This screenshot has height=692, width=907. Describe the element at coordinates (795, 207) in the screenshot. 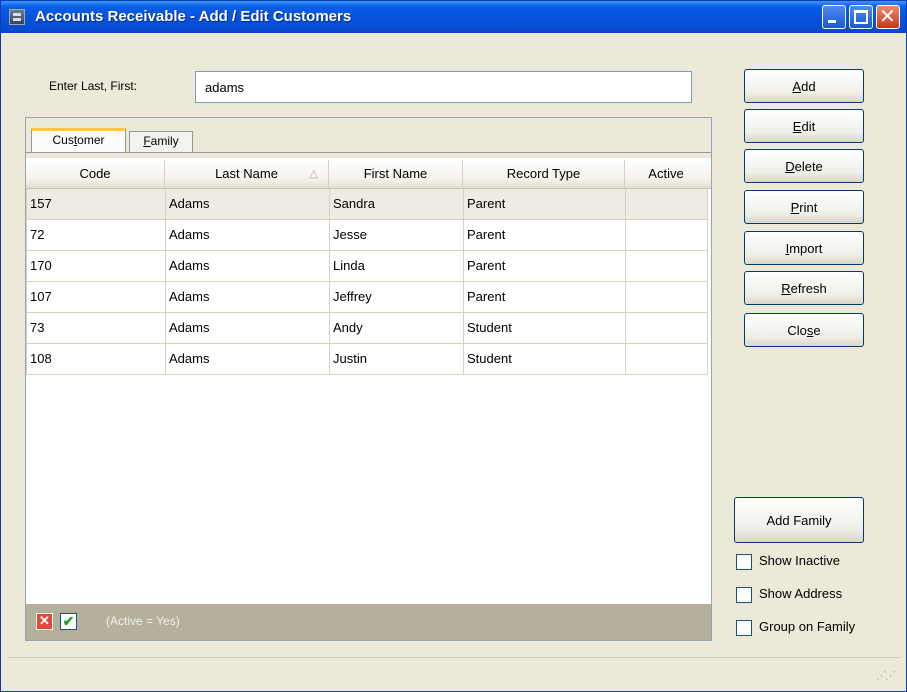

I see `print-button-key: P` at that location.